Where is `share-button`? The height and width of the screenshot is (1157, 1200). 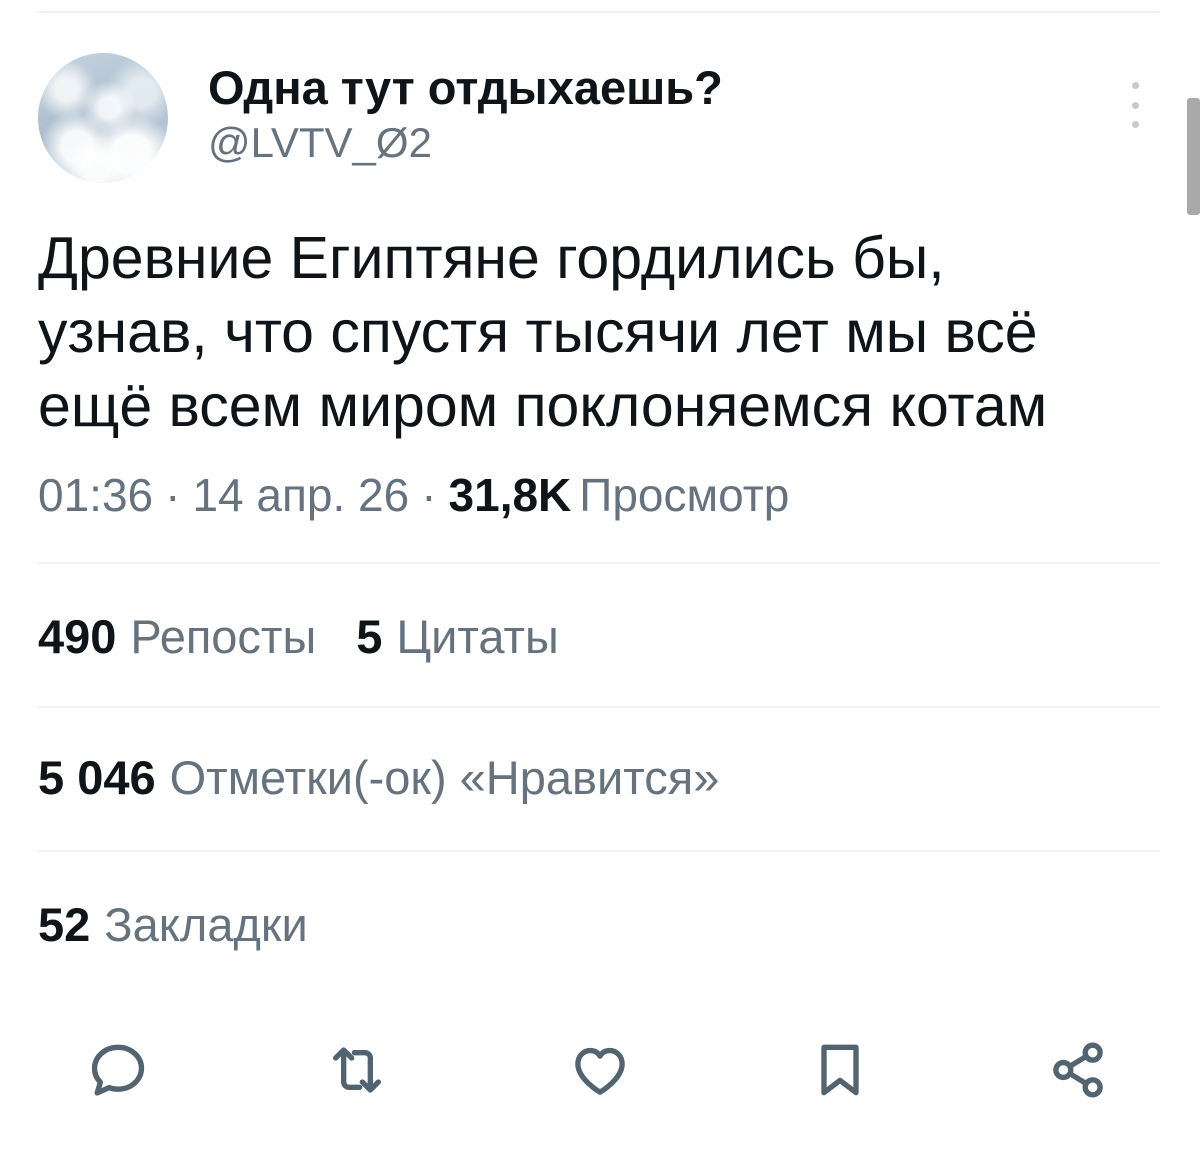
share-button is located at coordinates (1078, 1070).